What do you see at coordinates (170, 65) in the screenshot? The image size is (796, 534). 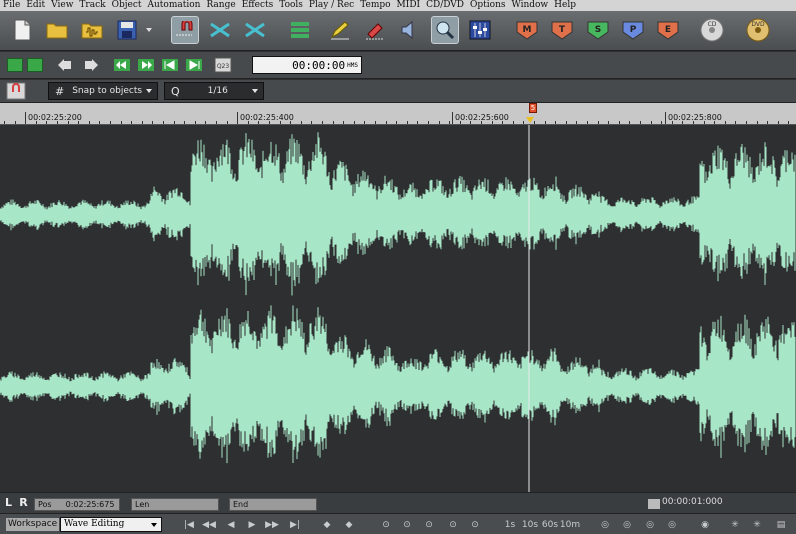 I see `go-start-button` at bounding box center [170, 65].